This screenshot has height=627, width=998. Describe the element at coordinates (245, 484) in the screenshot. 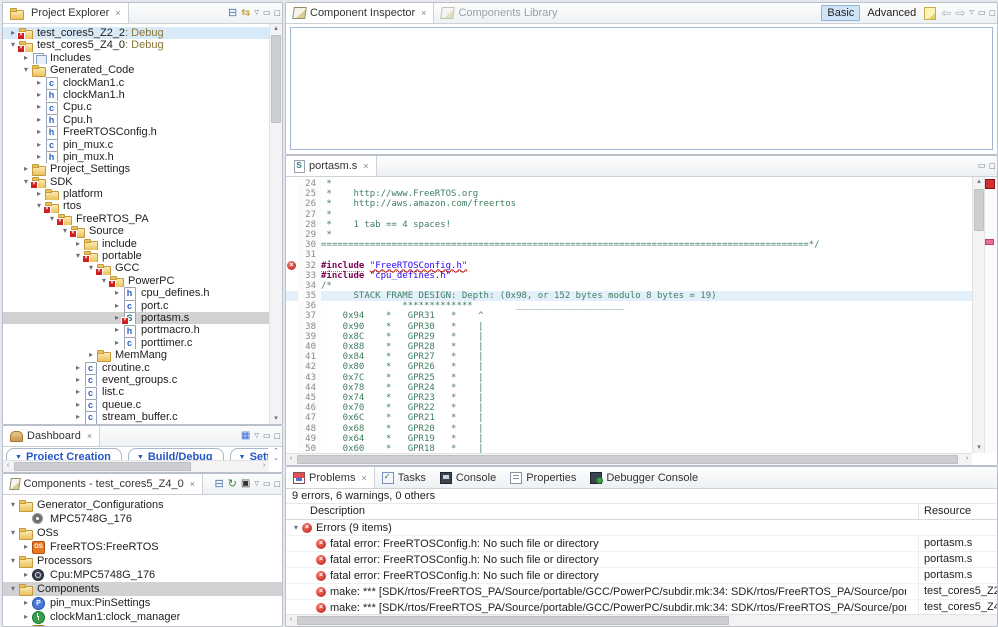

I see `generate-report-icon: ▣` at that location.